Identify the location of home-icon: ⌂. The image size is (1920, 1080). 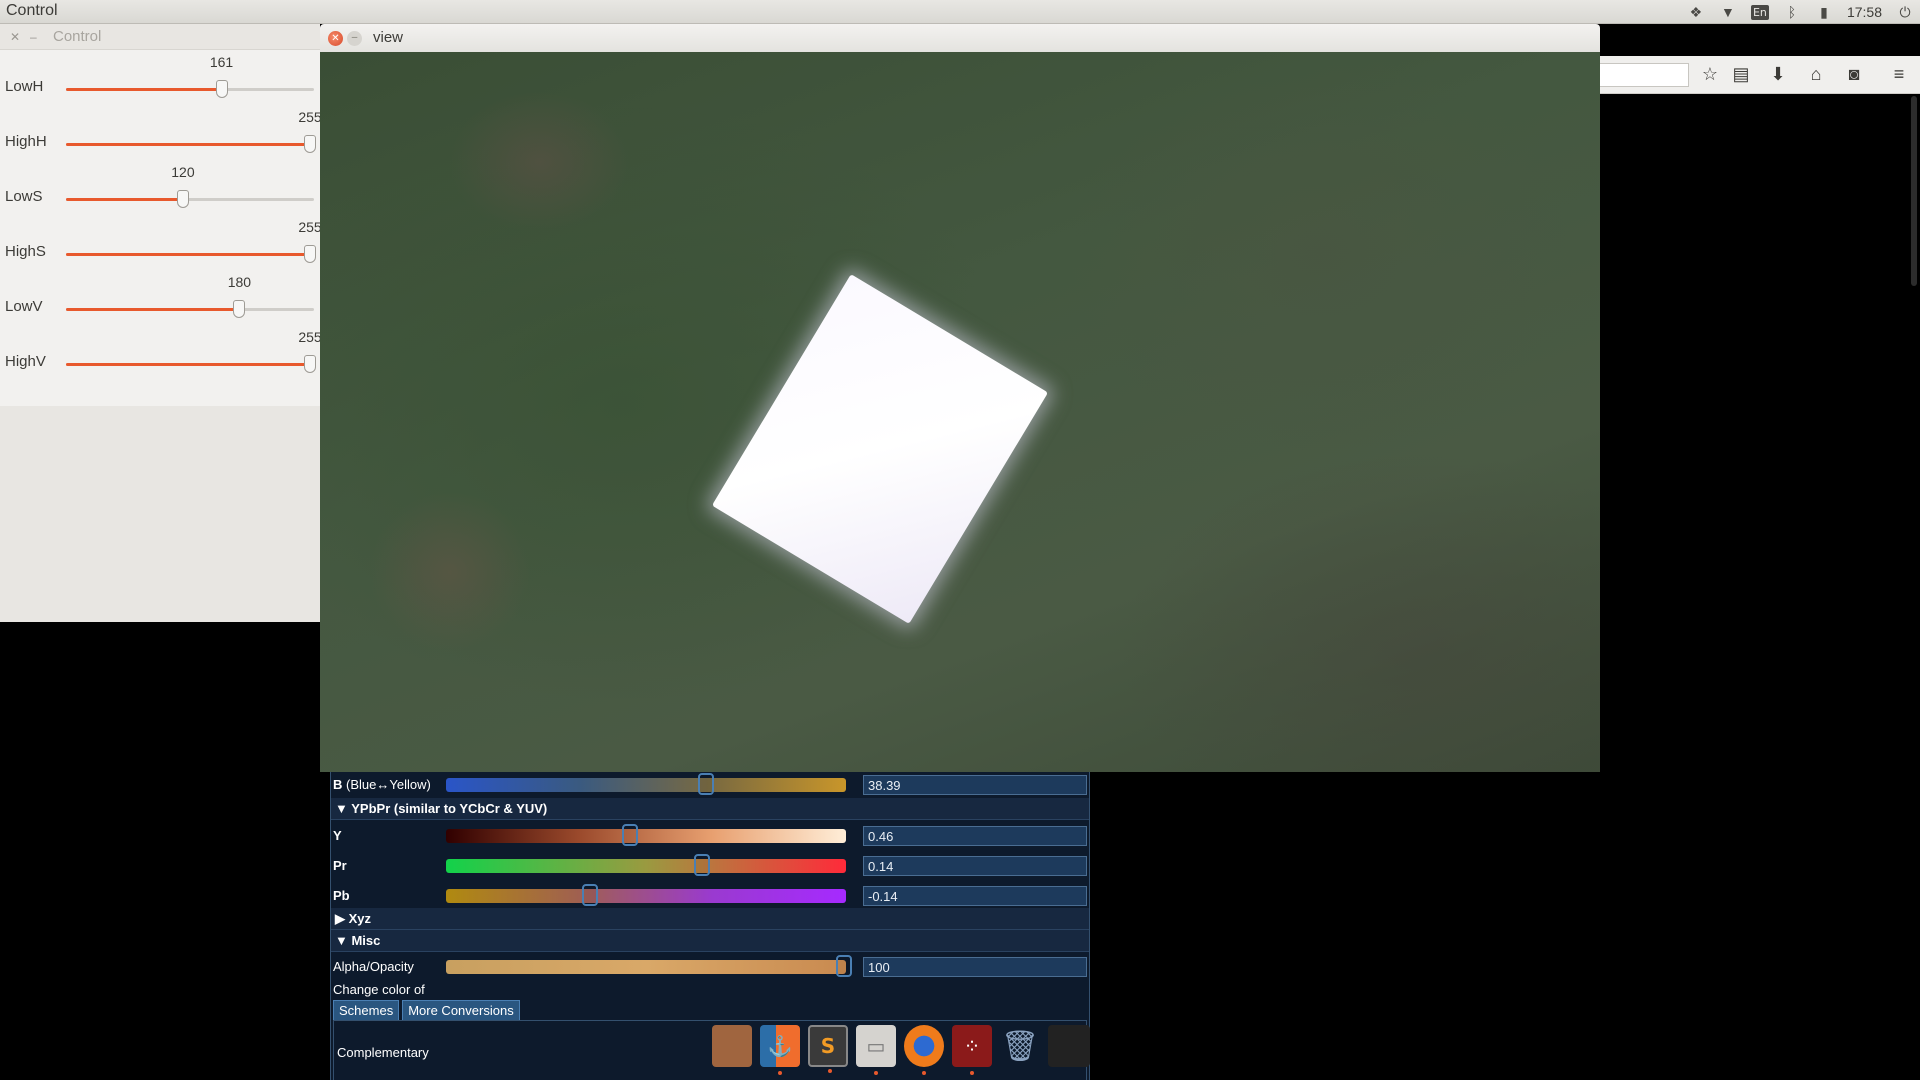
(1816, 74).